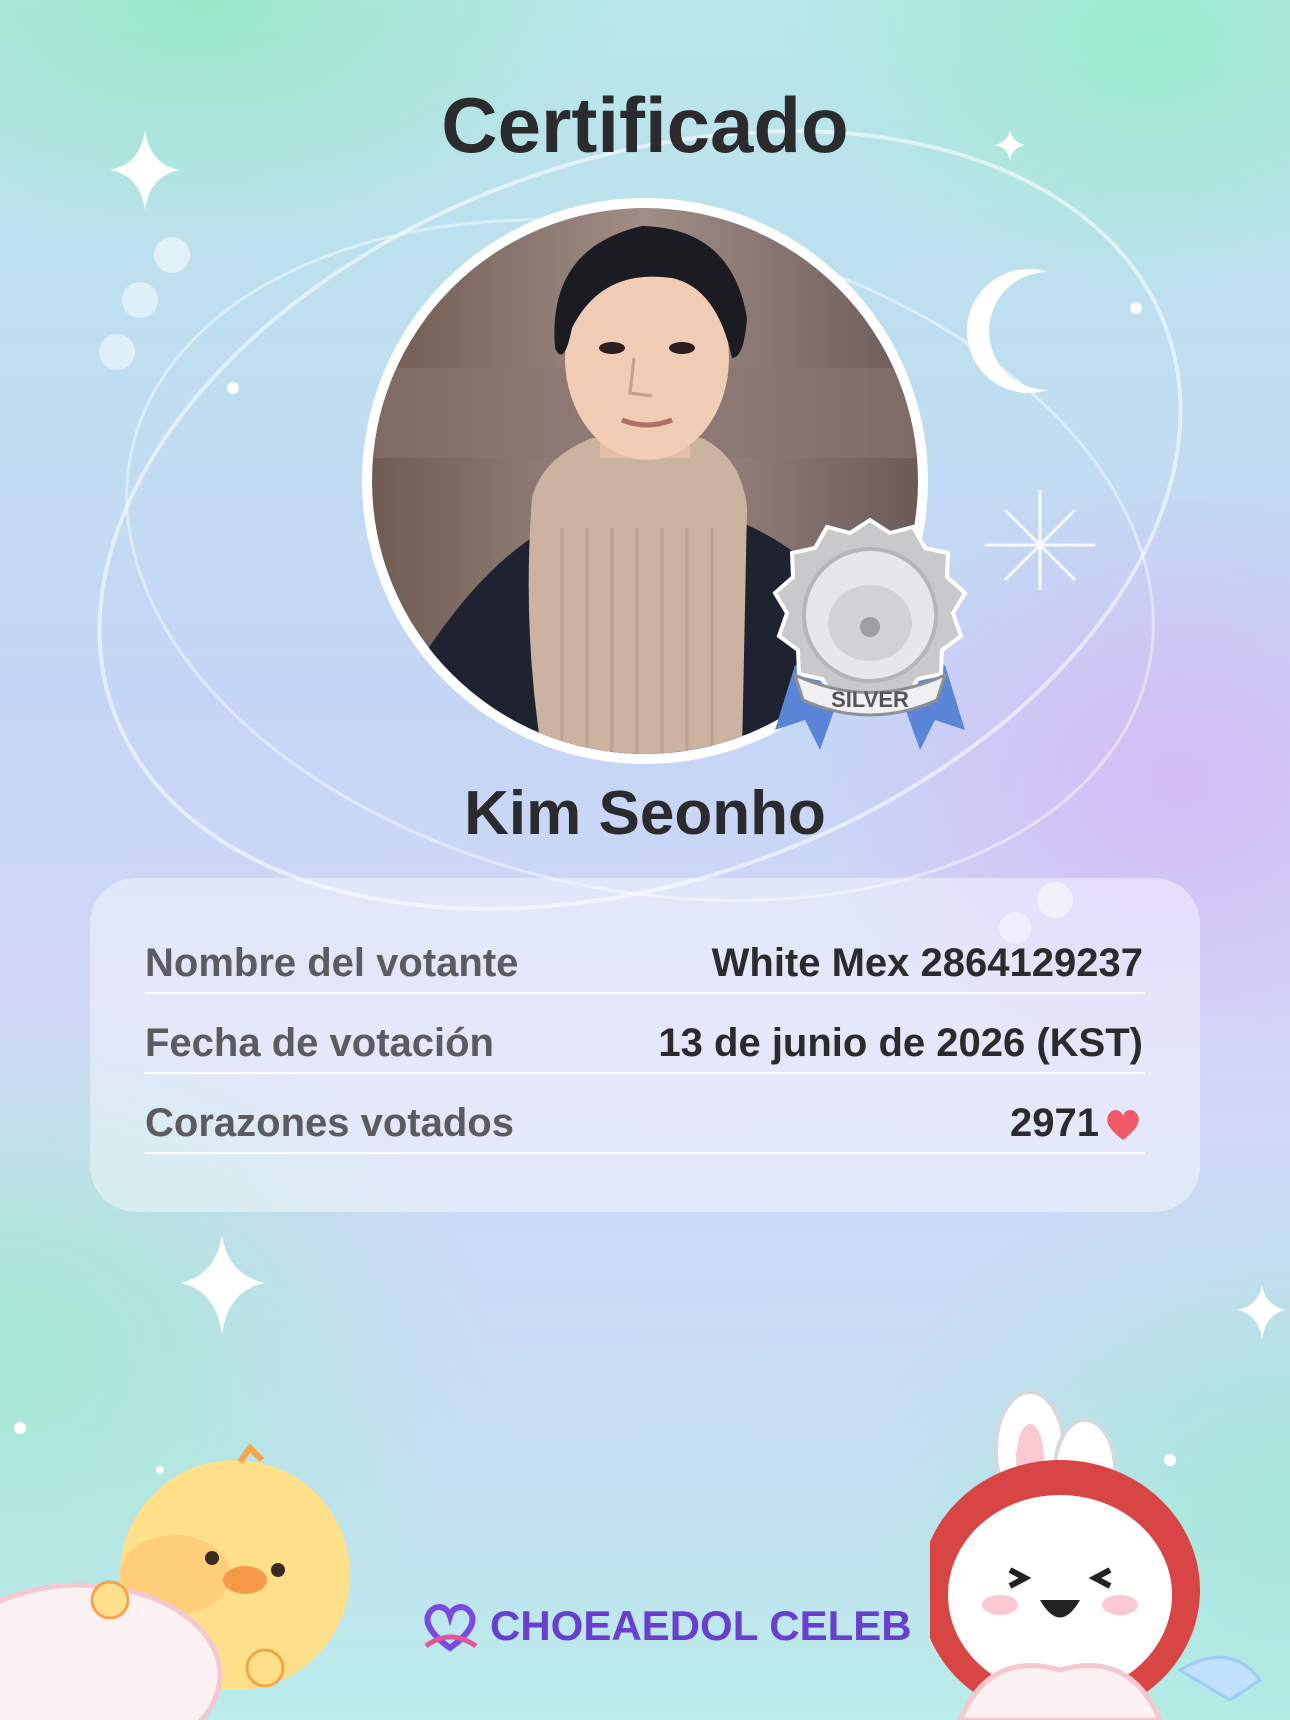  What do you see at coordinates (451, 1628) in the screenshot?
I see `brand-heart-logo-icon` at bounding box center [451, 1628].